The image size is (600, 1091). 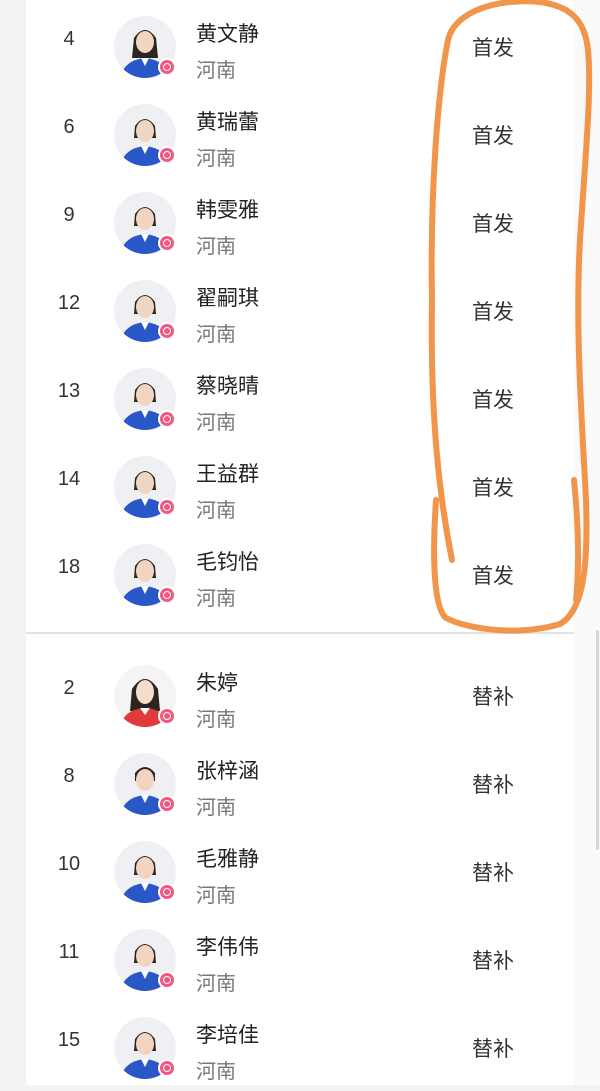 What do you see at coordinates (69, 391) in the screenshot?
I see `jersey-number: 13` at bounding box center [69, 391].